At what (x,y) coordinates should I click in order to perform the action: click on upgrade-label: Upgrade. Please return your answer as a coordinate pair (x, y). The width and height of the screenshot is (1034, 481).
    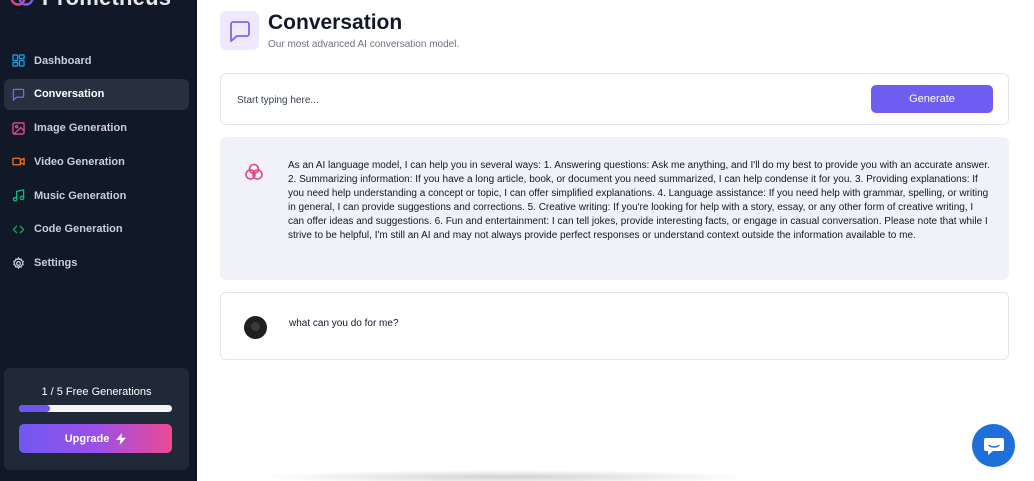
    Looking at the image, I should click on (87, 438).